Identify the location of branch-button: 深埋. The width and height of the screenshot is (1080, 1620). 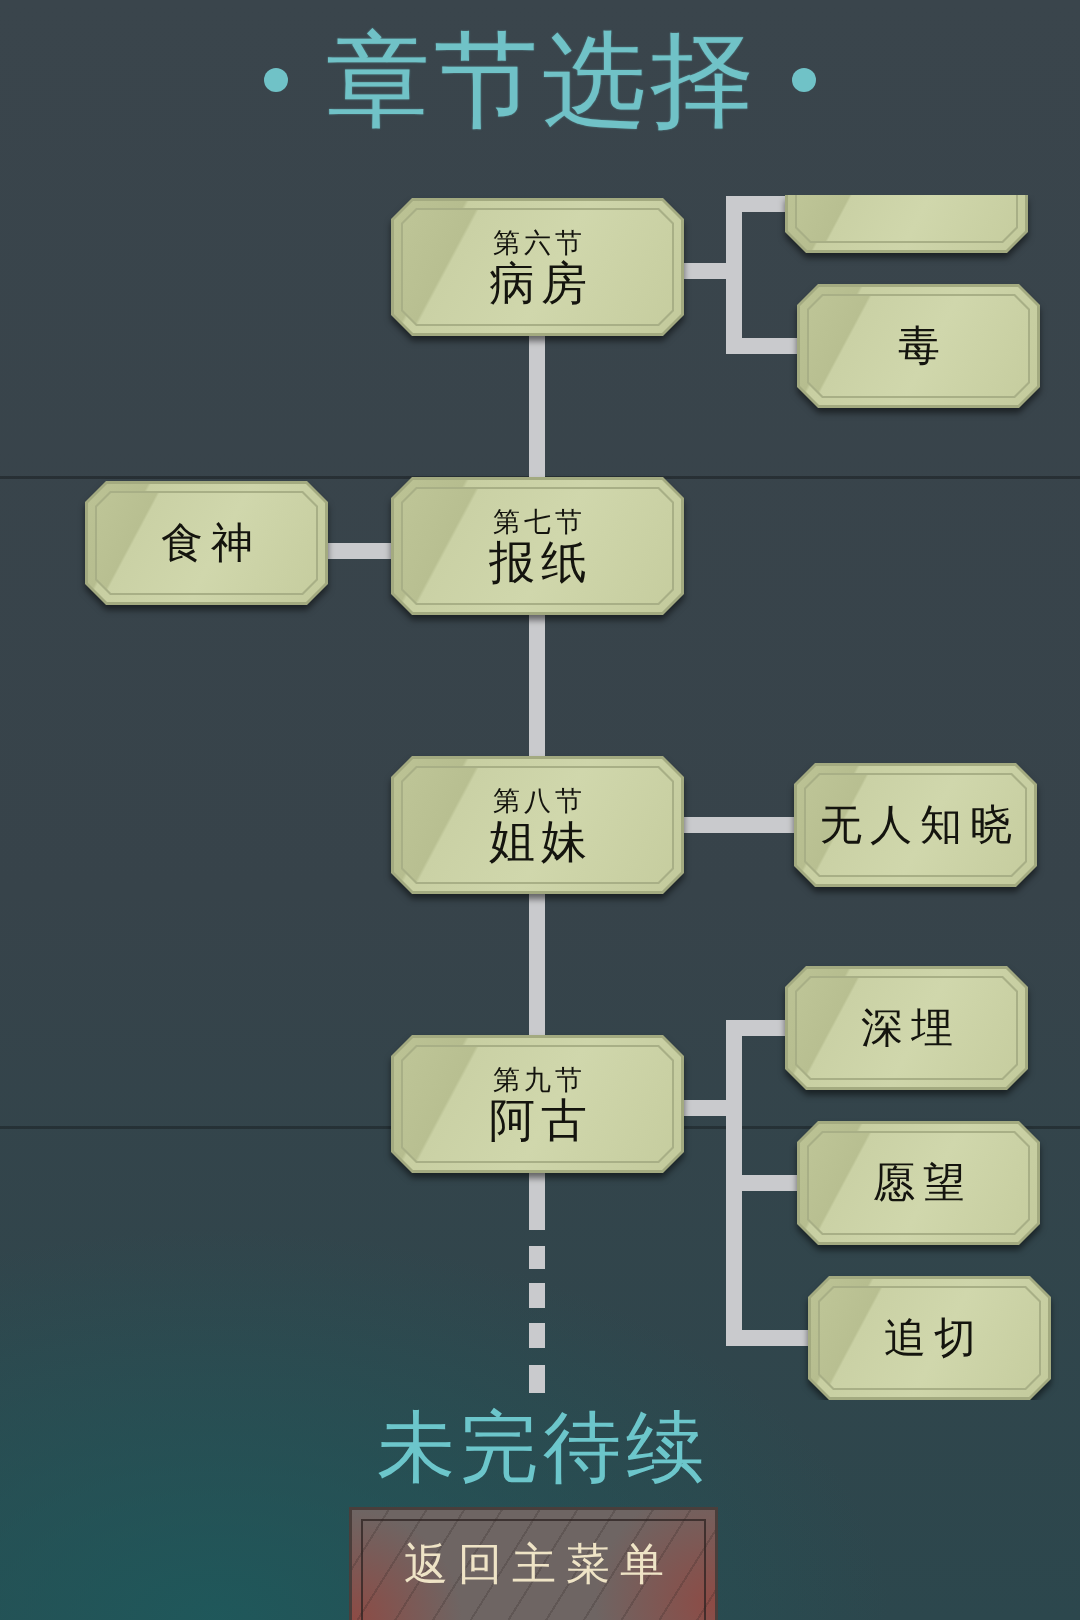
(906, 1028).